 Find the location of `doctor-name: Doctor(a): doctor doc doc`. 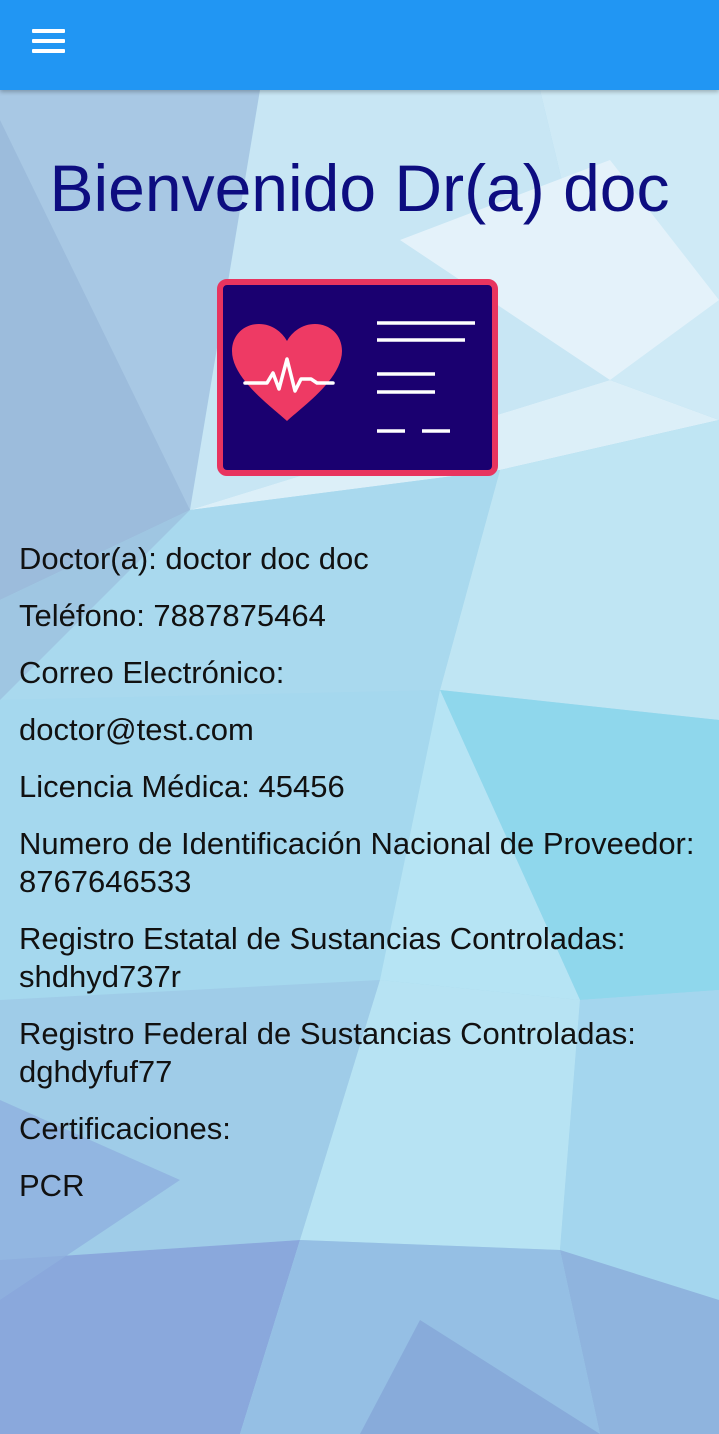

doctor-name: Doctor(a): doctor doc doc is located at coordinates (194, 558).